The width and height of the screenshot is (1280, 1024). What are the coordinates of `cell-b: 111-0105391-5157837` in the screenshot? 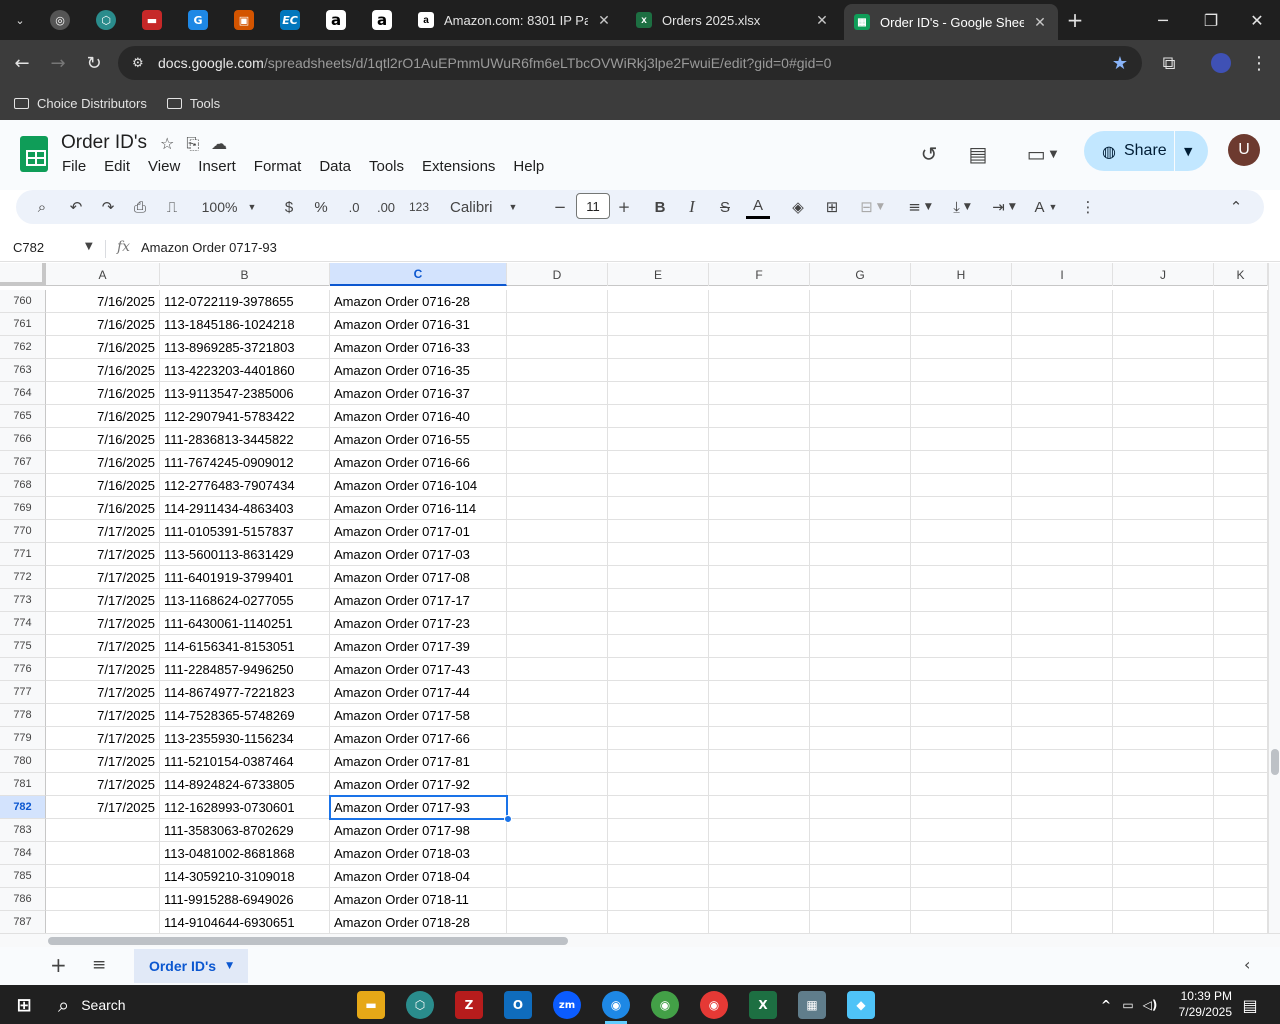 It's located at (245, 531).